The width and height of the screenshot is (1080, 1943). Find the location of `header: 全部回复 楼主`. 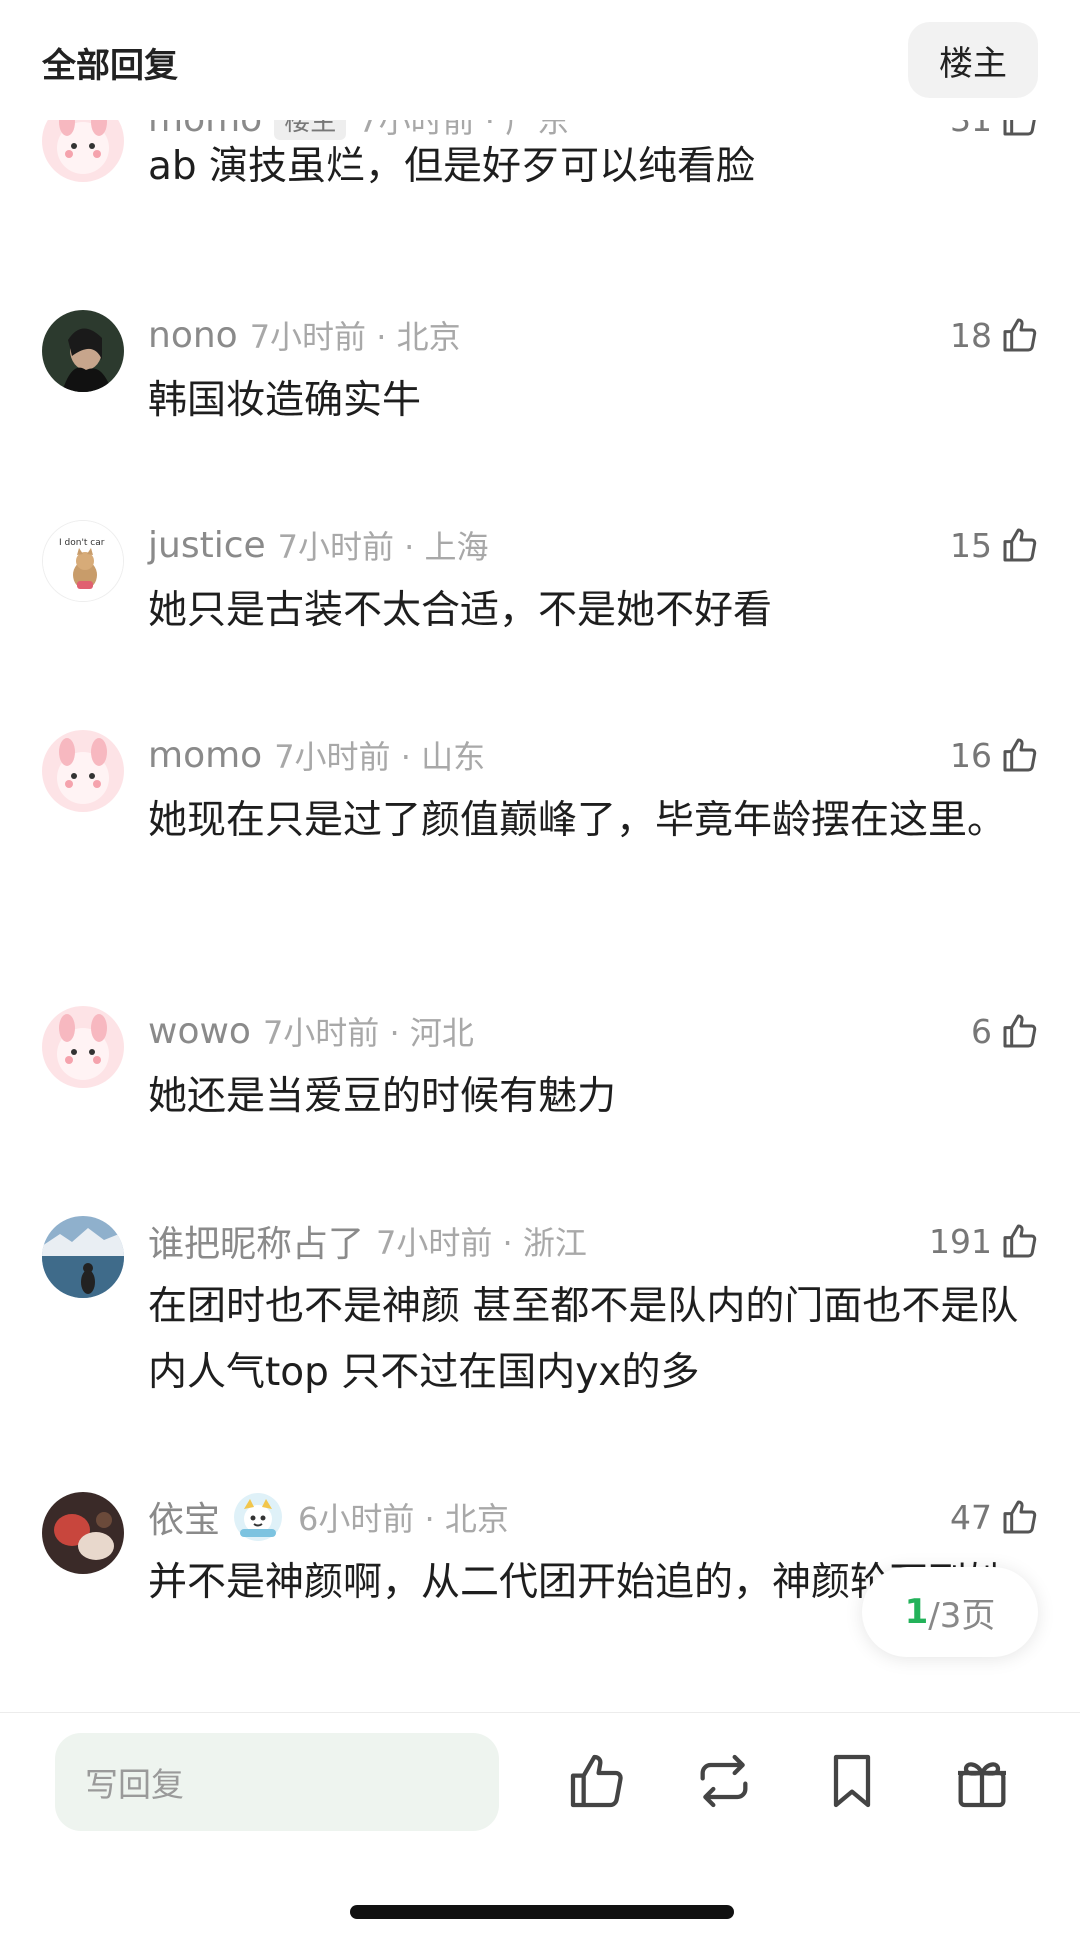

header: 全部回复 楼主 is located at coordinates (540, 60).